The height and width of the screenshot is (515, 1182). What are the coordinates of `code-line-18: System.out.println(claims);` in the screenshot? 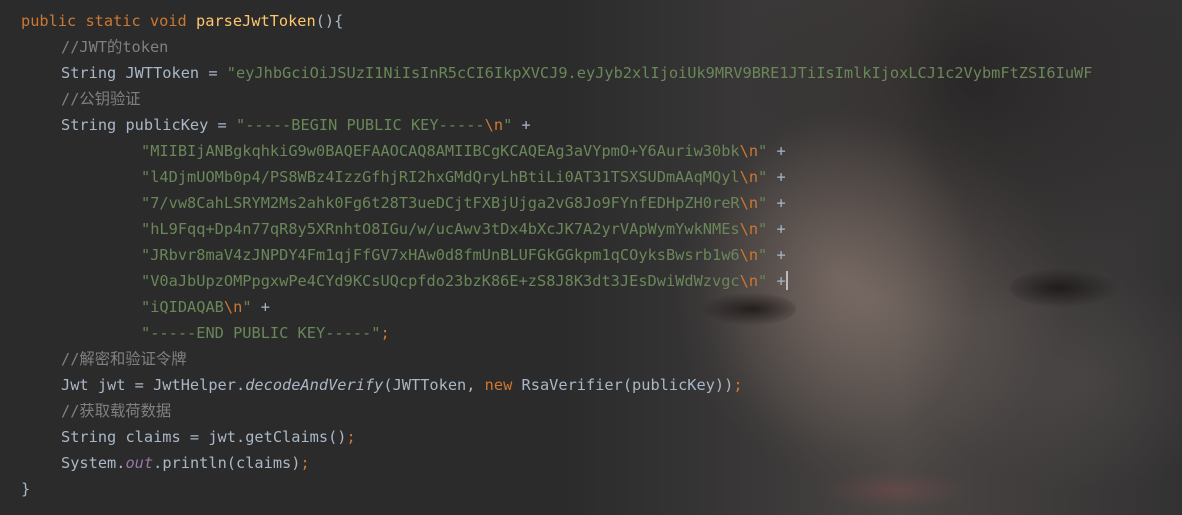 It's located at (556, 463).